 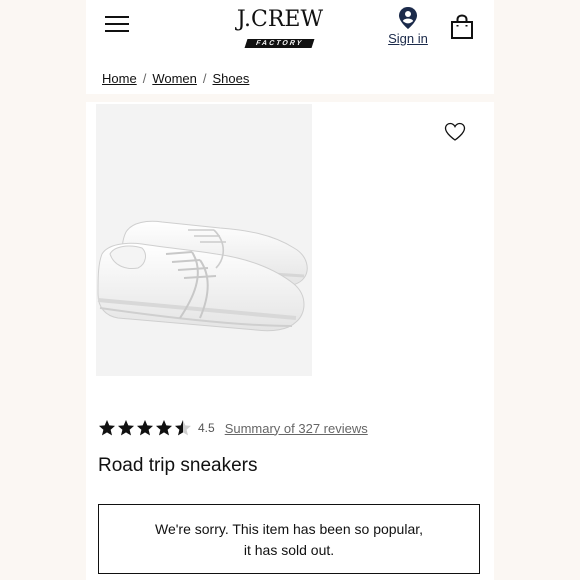 I want to click on logo-factory-badge: FACTORY, so click(x=280, y=43).